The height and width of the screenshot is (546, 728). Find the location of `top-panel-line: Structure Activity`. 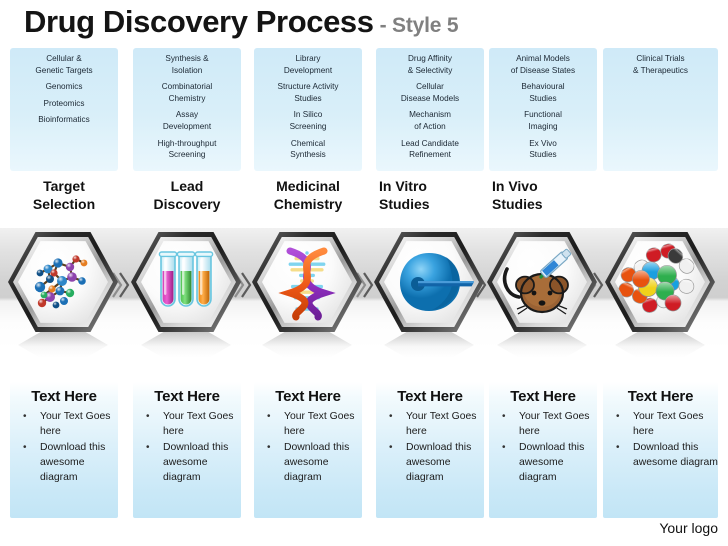

top-panel-line: Structure Activity is located at coordinates (308, 87).